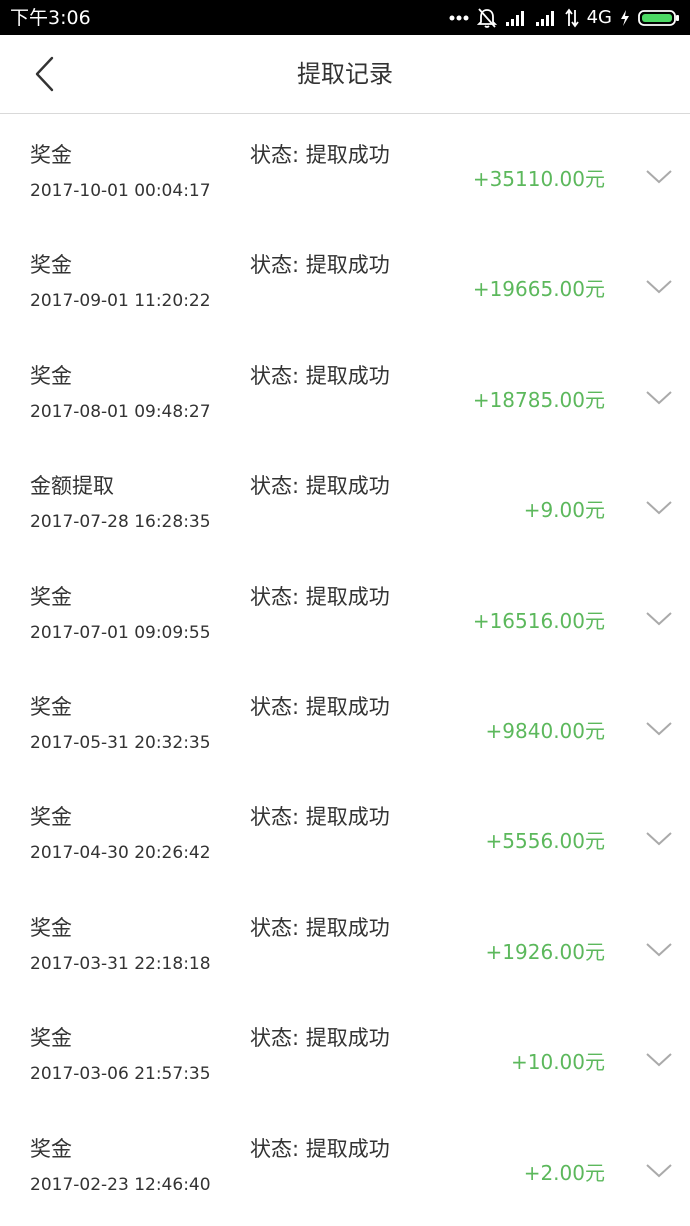 This screenshot has width=690, height=1226. I want to click on network-type: 4G, so click(599, 17).